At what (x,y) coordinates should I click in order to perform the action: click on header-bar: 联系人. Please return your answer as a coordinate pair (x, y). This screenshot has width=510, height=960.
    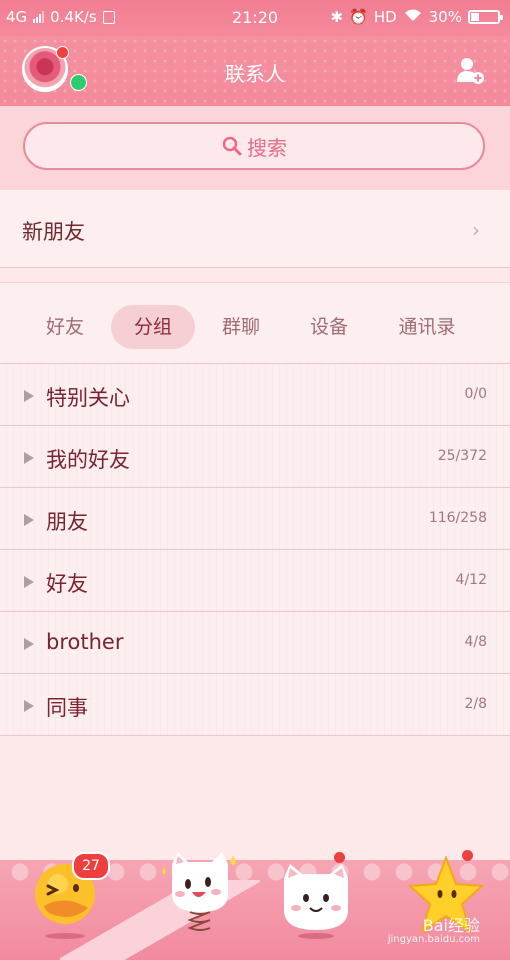
    Looking at the image, I should click on (255, 71).